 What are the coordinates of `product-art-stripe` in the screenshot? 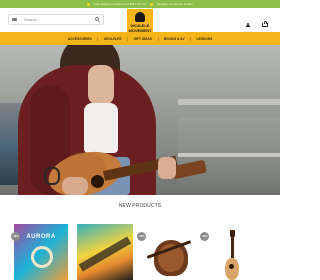 It's located at (105, 254).